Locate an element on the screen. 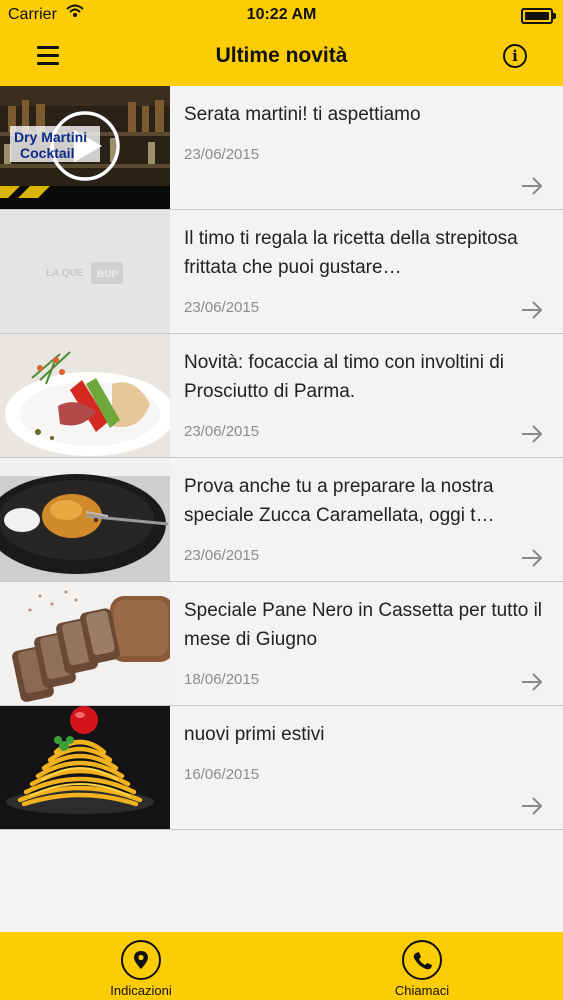 This screenshot has height=1000, width=563. news-thumbnail-primi-estivi is located at coordinates (85, 767).